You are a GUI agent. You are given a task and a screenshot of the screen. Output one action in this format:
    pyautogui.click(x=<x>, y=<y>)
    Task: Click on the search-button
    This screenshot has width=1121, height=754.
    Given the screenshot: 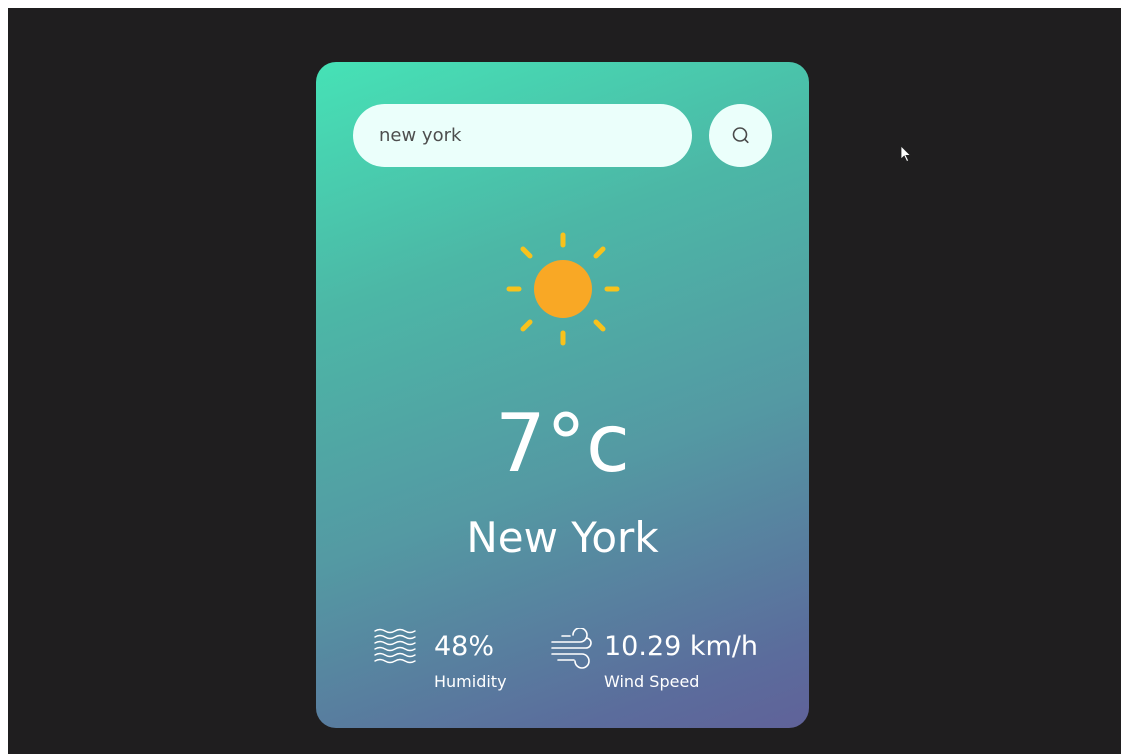 What is the action you would take?
    pyautogui.click(x=740, y=135)
    